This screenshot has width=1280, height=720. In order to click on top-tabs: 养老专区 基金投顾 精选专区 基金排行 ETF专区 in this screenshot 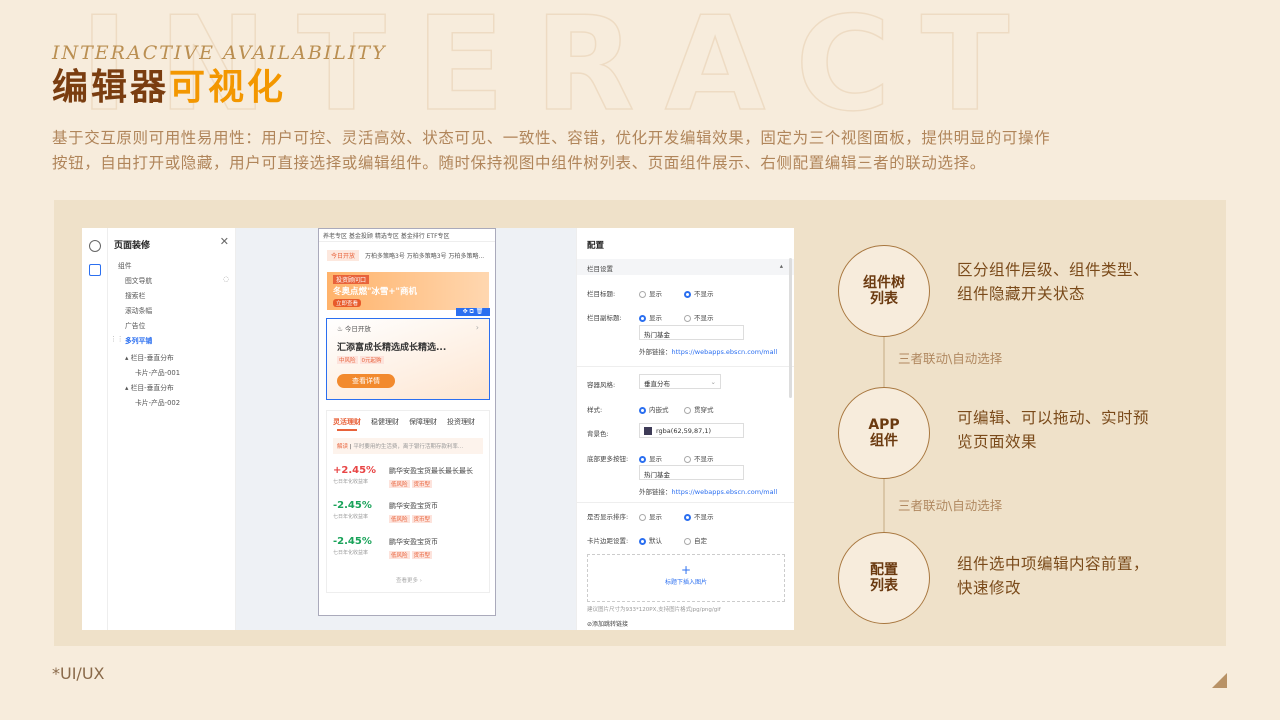, I will do `click(386, 235)`.